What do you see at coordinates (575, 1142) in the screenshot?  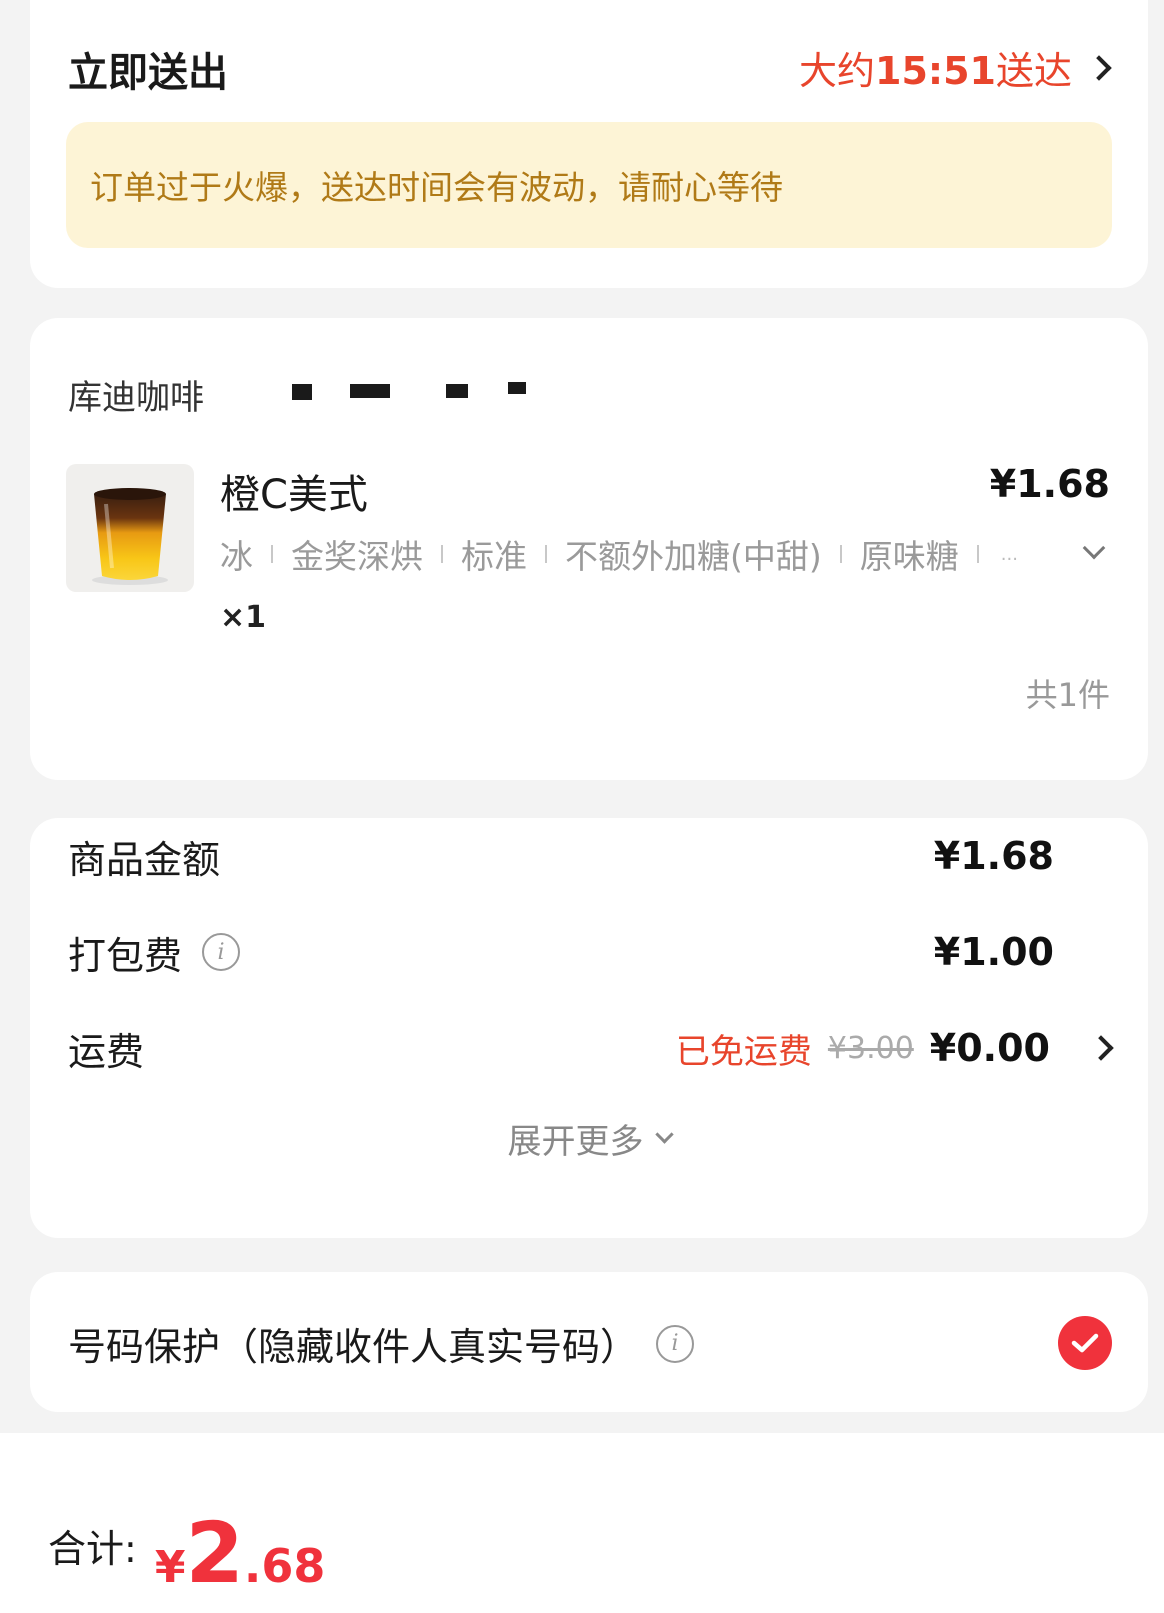 I see `expand-more-label: 展开更多` at bounding box center [575, 1142].